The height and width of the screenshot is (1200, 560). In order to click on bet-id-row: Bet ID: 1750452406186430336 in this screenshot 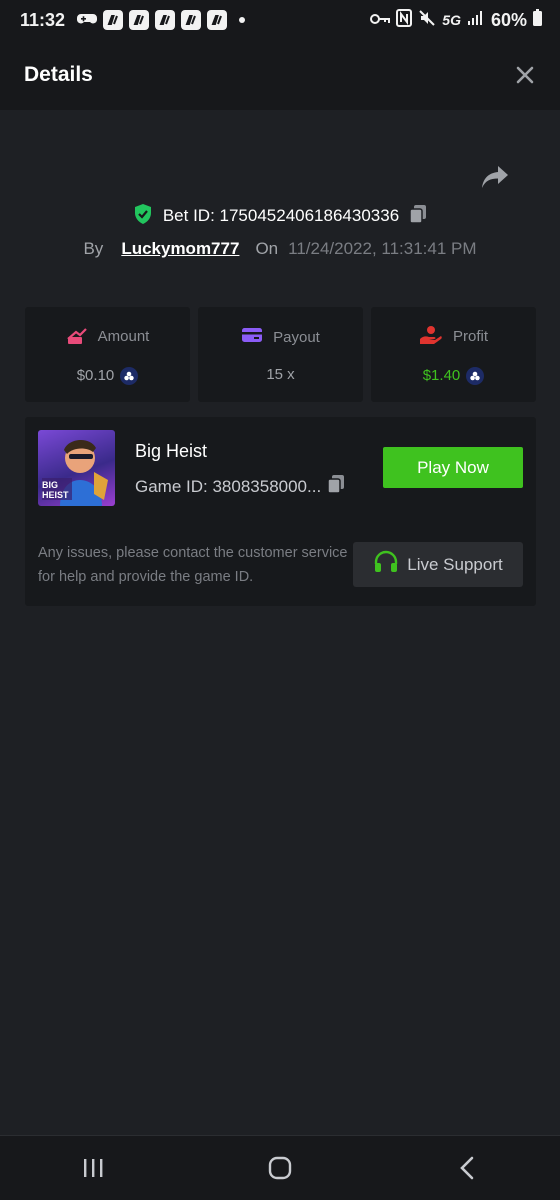, I will do `click(280, 216)`.